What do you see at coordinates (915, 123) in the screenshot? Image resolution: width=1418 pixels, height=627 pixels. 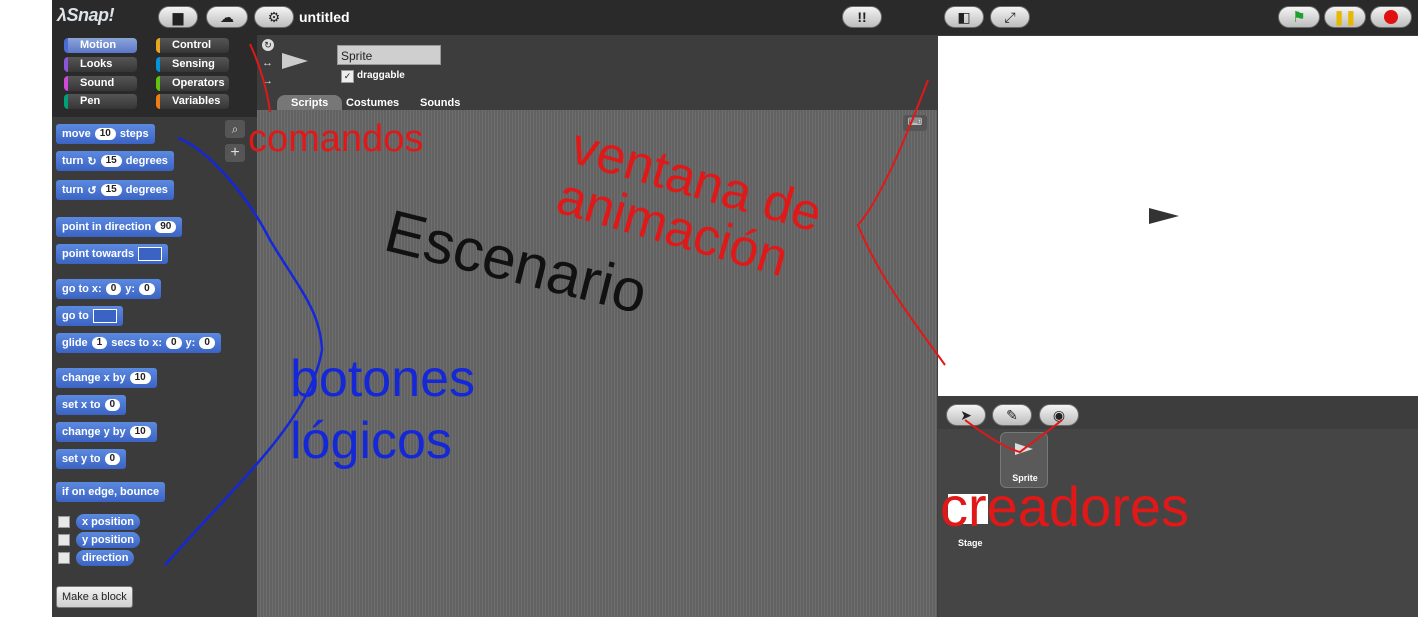 I see `keyboard-icon: ⌨` at bounding box center [915, 123].